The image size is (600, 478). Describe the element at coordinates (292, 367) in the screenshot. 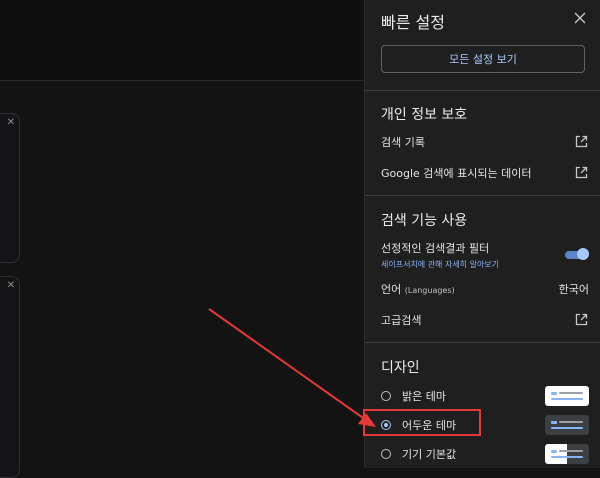

I see `annotation-arrow-icon` at that location.